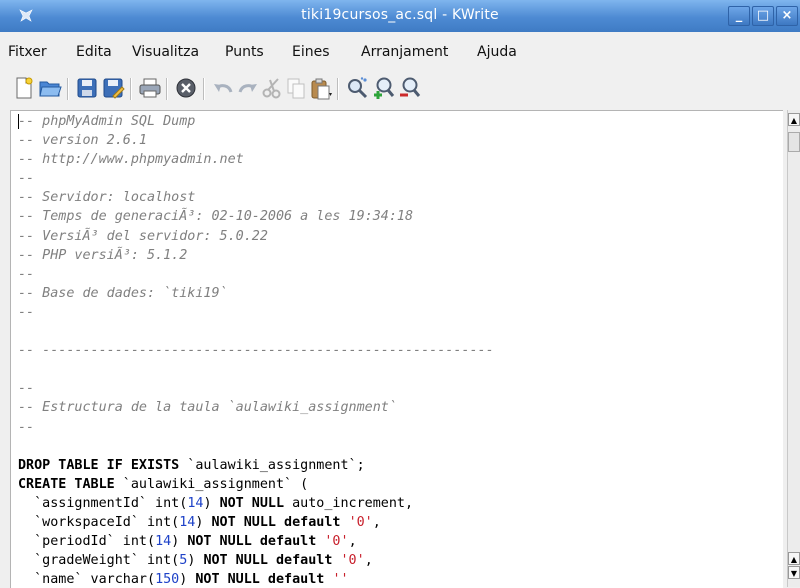 This screenshot has width=800, height=588. I want to click on cut-icon, so click(272, 88).